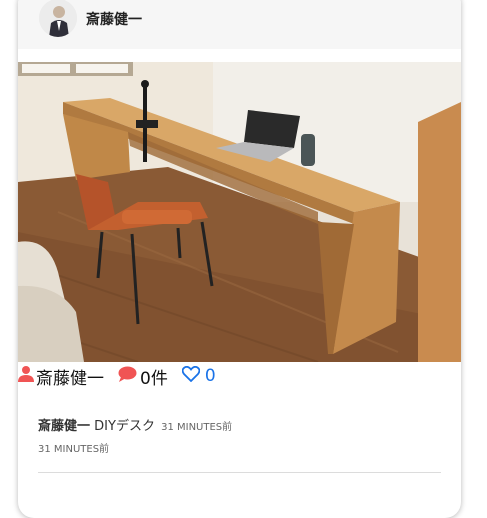  Describe the element at coordinates (117, 376) in the screenshot. I see `post-stats: 斎藤健一 0件 0` at that location.